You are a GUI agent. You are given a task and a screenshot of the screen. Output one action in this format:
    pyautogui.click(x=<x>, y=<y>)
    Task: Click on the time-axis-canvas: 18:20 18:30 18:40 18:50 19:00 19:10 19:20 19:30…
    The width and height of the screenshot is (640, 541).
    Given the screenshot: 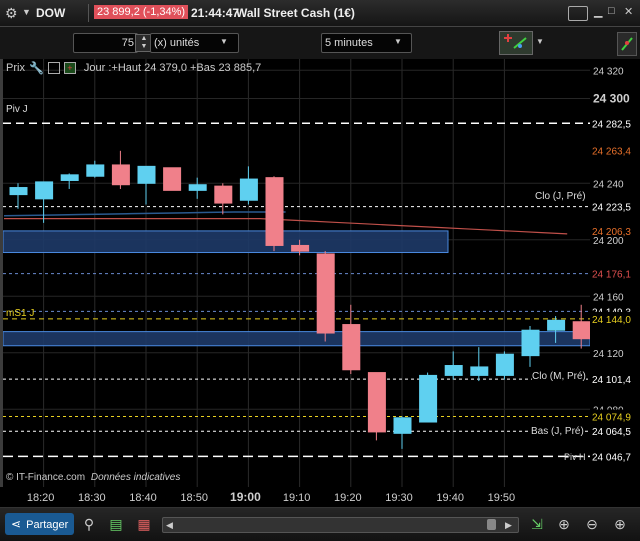 What is the action you would take?
    pyautogui.click(x=271, y=497)
    